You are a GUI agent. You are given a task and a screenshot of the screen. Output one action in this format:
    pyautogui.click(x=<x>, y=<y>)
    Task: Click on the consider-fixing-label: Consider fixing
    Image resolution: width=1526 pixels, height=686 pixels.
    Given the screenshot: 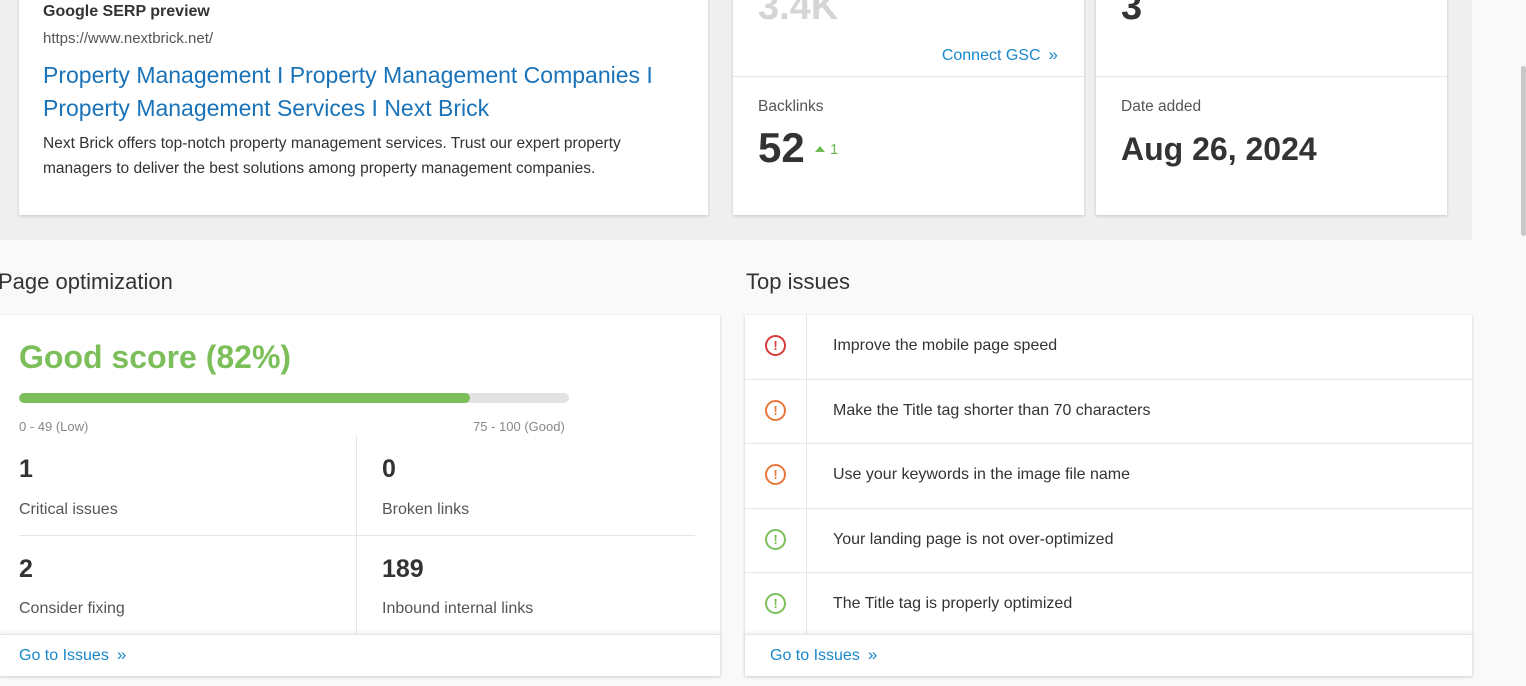 What is the action you would take?
    pyautogui.click(x=72, y=608)
    